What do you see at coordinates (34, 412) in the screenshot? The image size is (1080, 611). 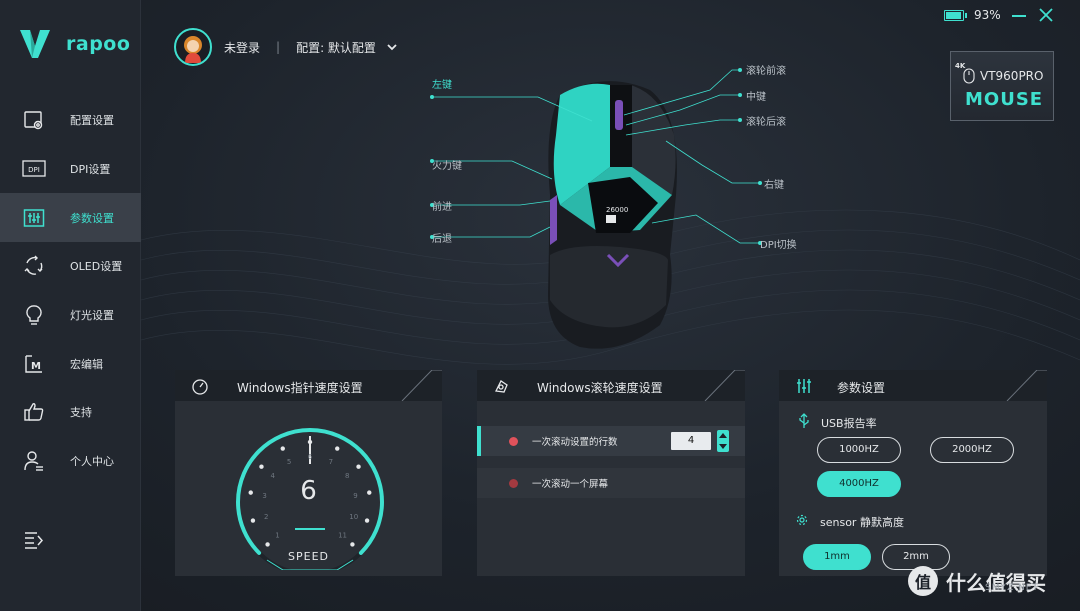 I see `thumbs-up-icon` at bounding box center [34, 412].